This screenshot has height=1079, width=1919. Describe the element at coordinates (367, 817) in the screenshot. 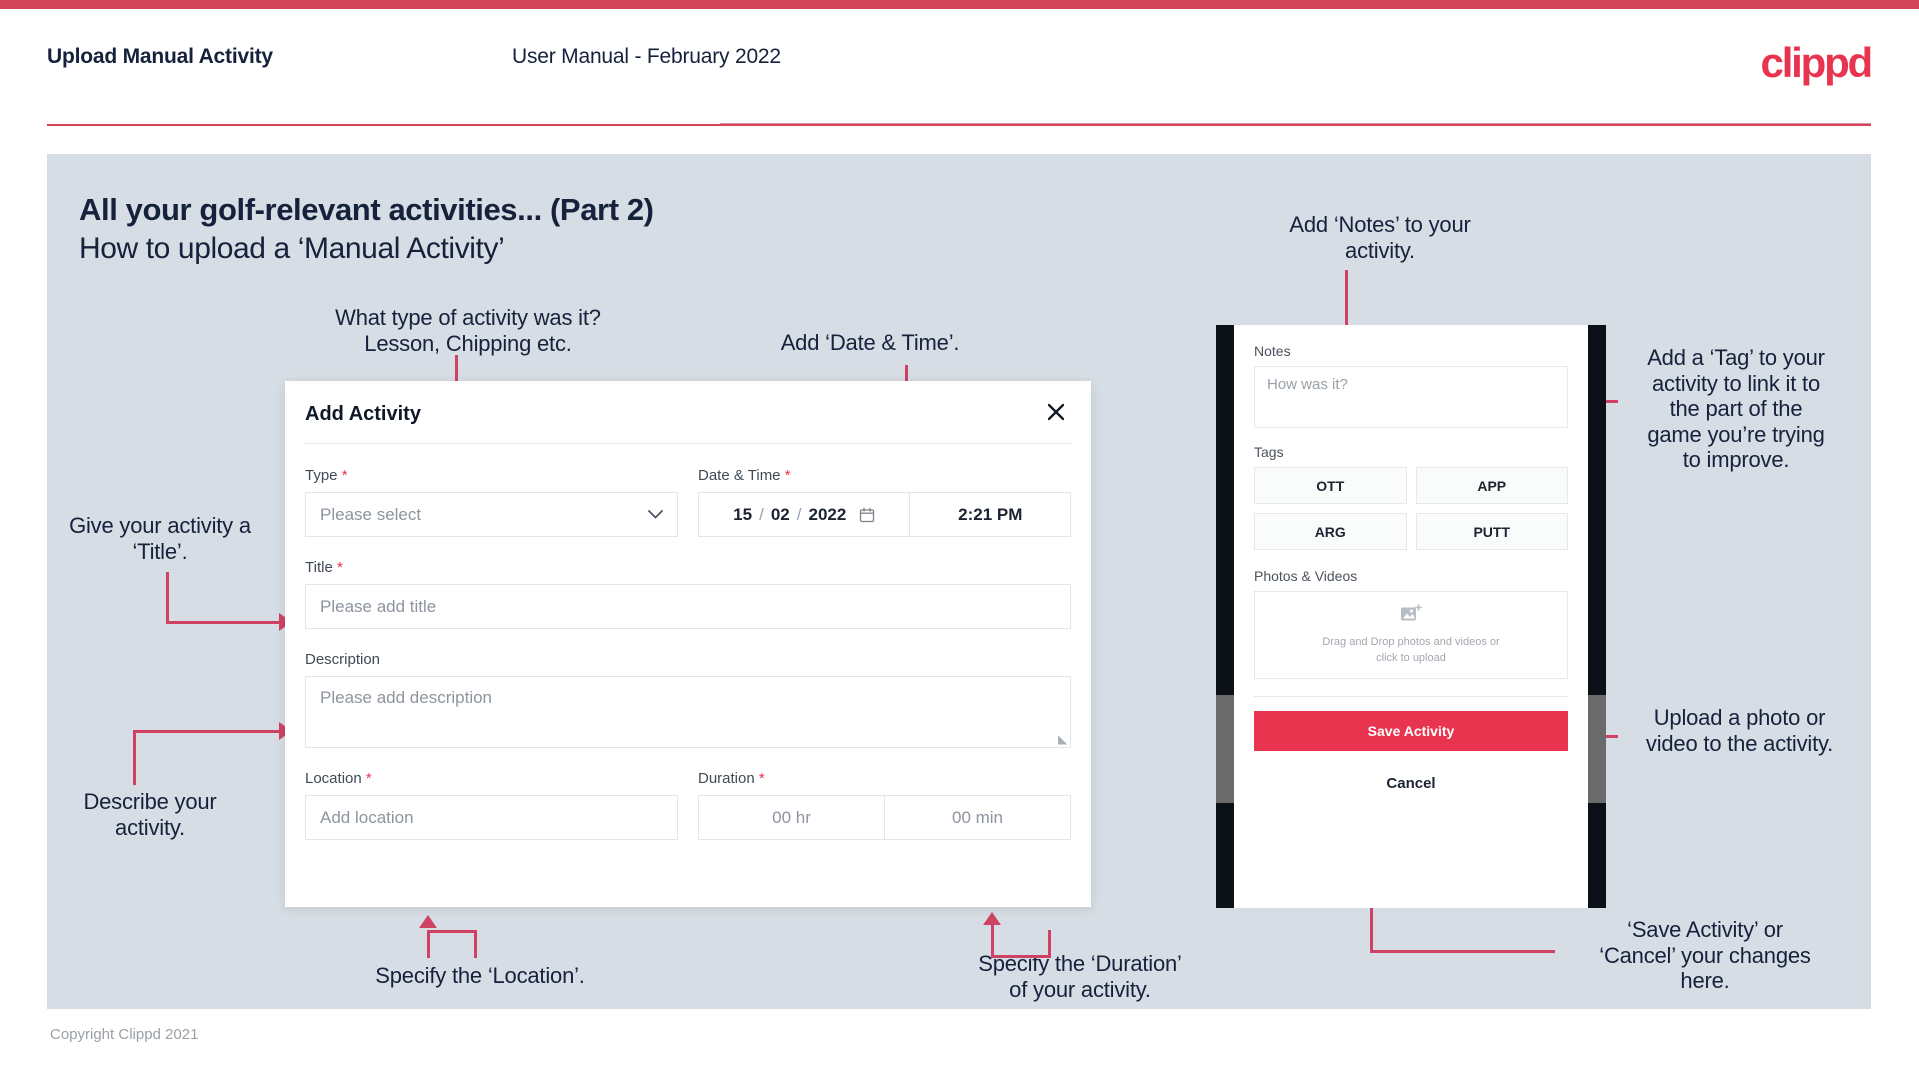

I see `location-placeholder: Add location` at that location.